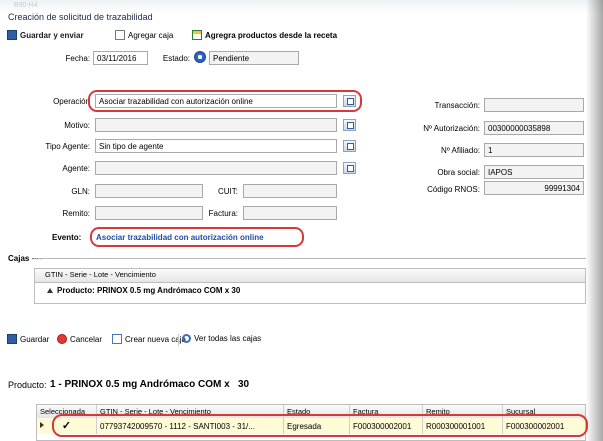 The height and width of the screenshot is (441, 603). I want to click on operacion-label: Operación, so click(71, 101).